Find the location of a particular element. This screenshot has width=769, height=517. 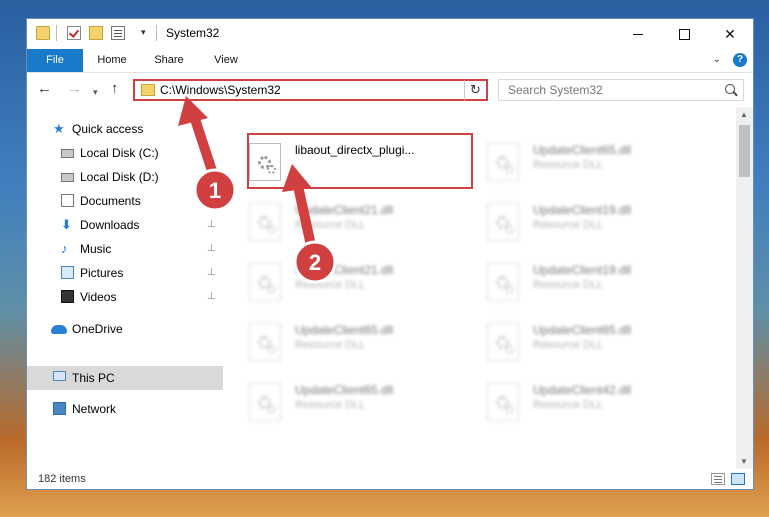

forward-arrow-icon: → is located at coordinates (74, 89).